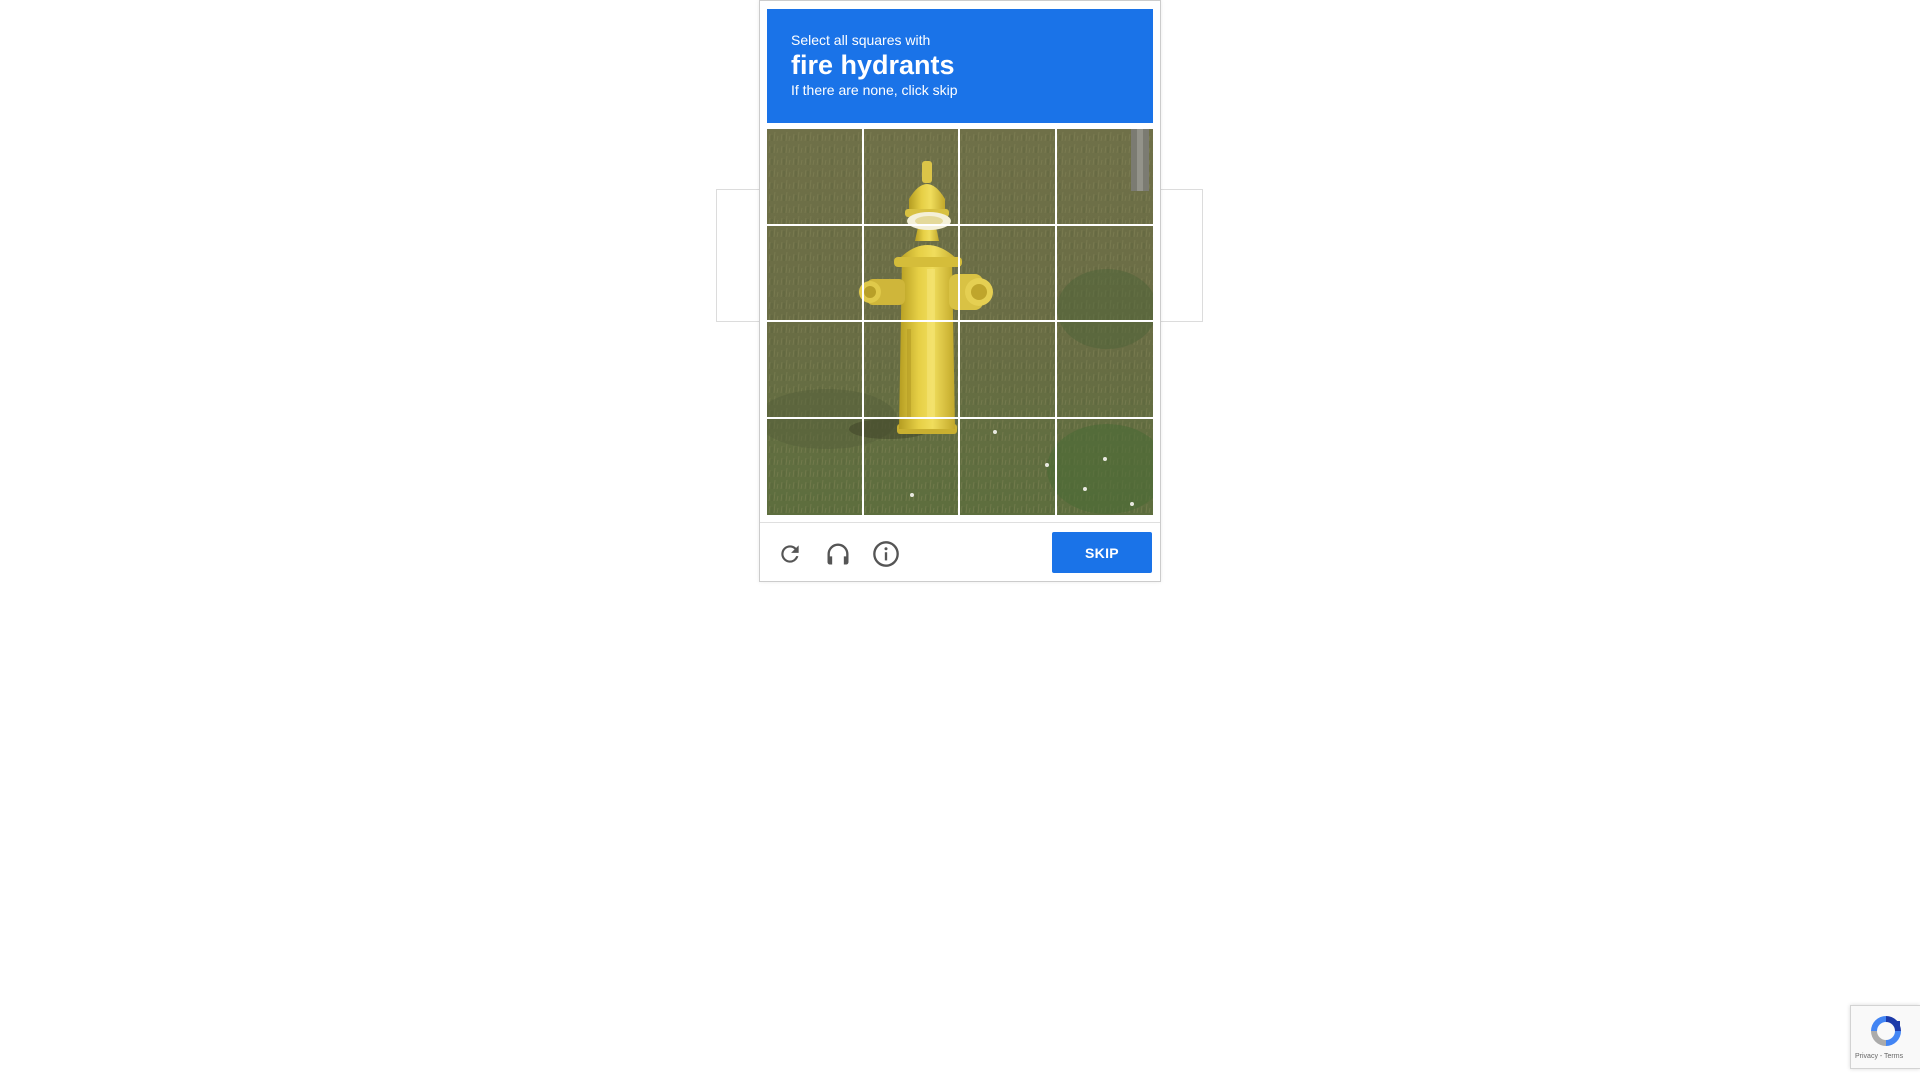 This screenshot has height=1080, width=1920. I want to click on help-button, so click(886, 554).